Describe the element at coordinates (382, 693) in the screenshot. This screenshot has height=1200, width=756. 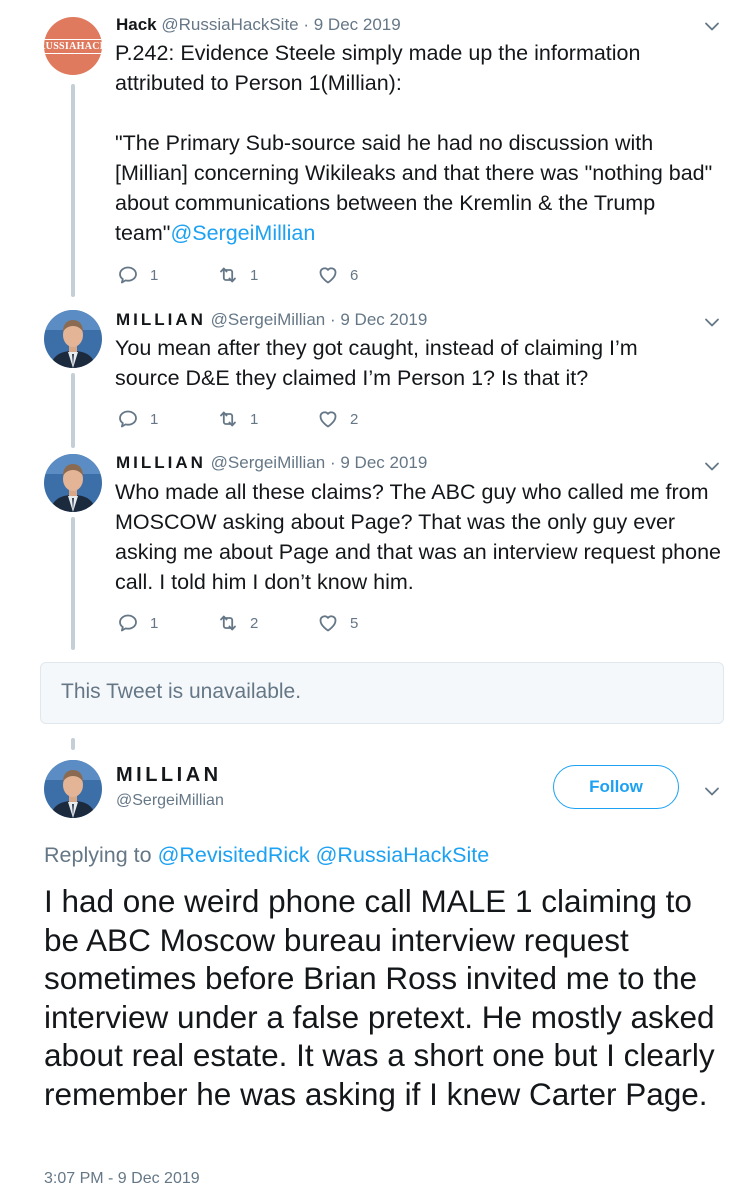
I see `unavailable-tweet-notice: This Tweet is unavailable.` at that location.